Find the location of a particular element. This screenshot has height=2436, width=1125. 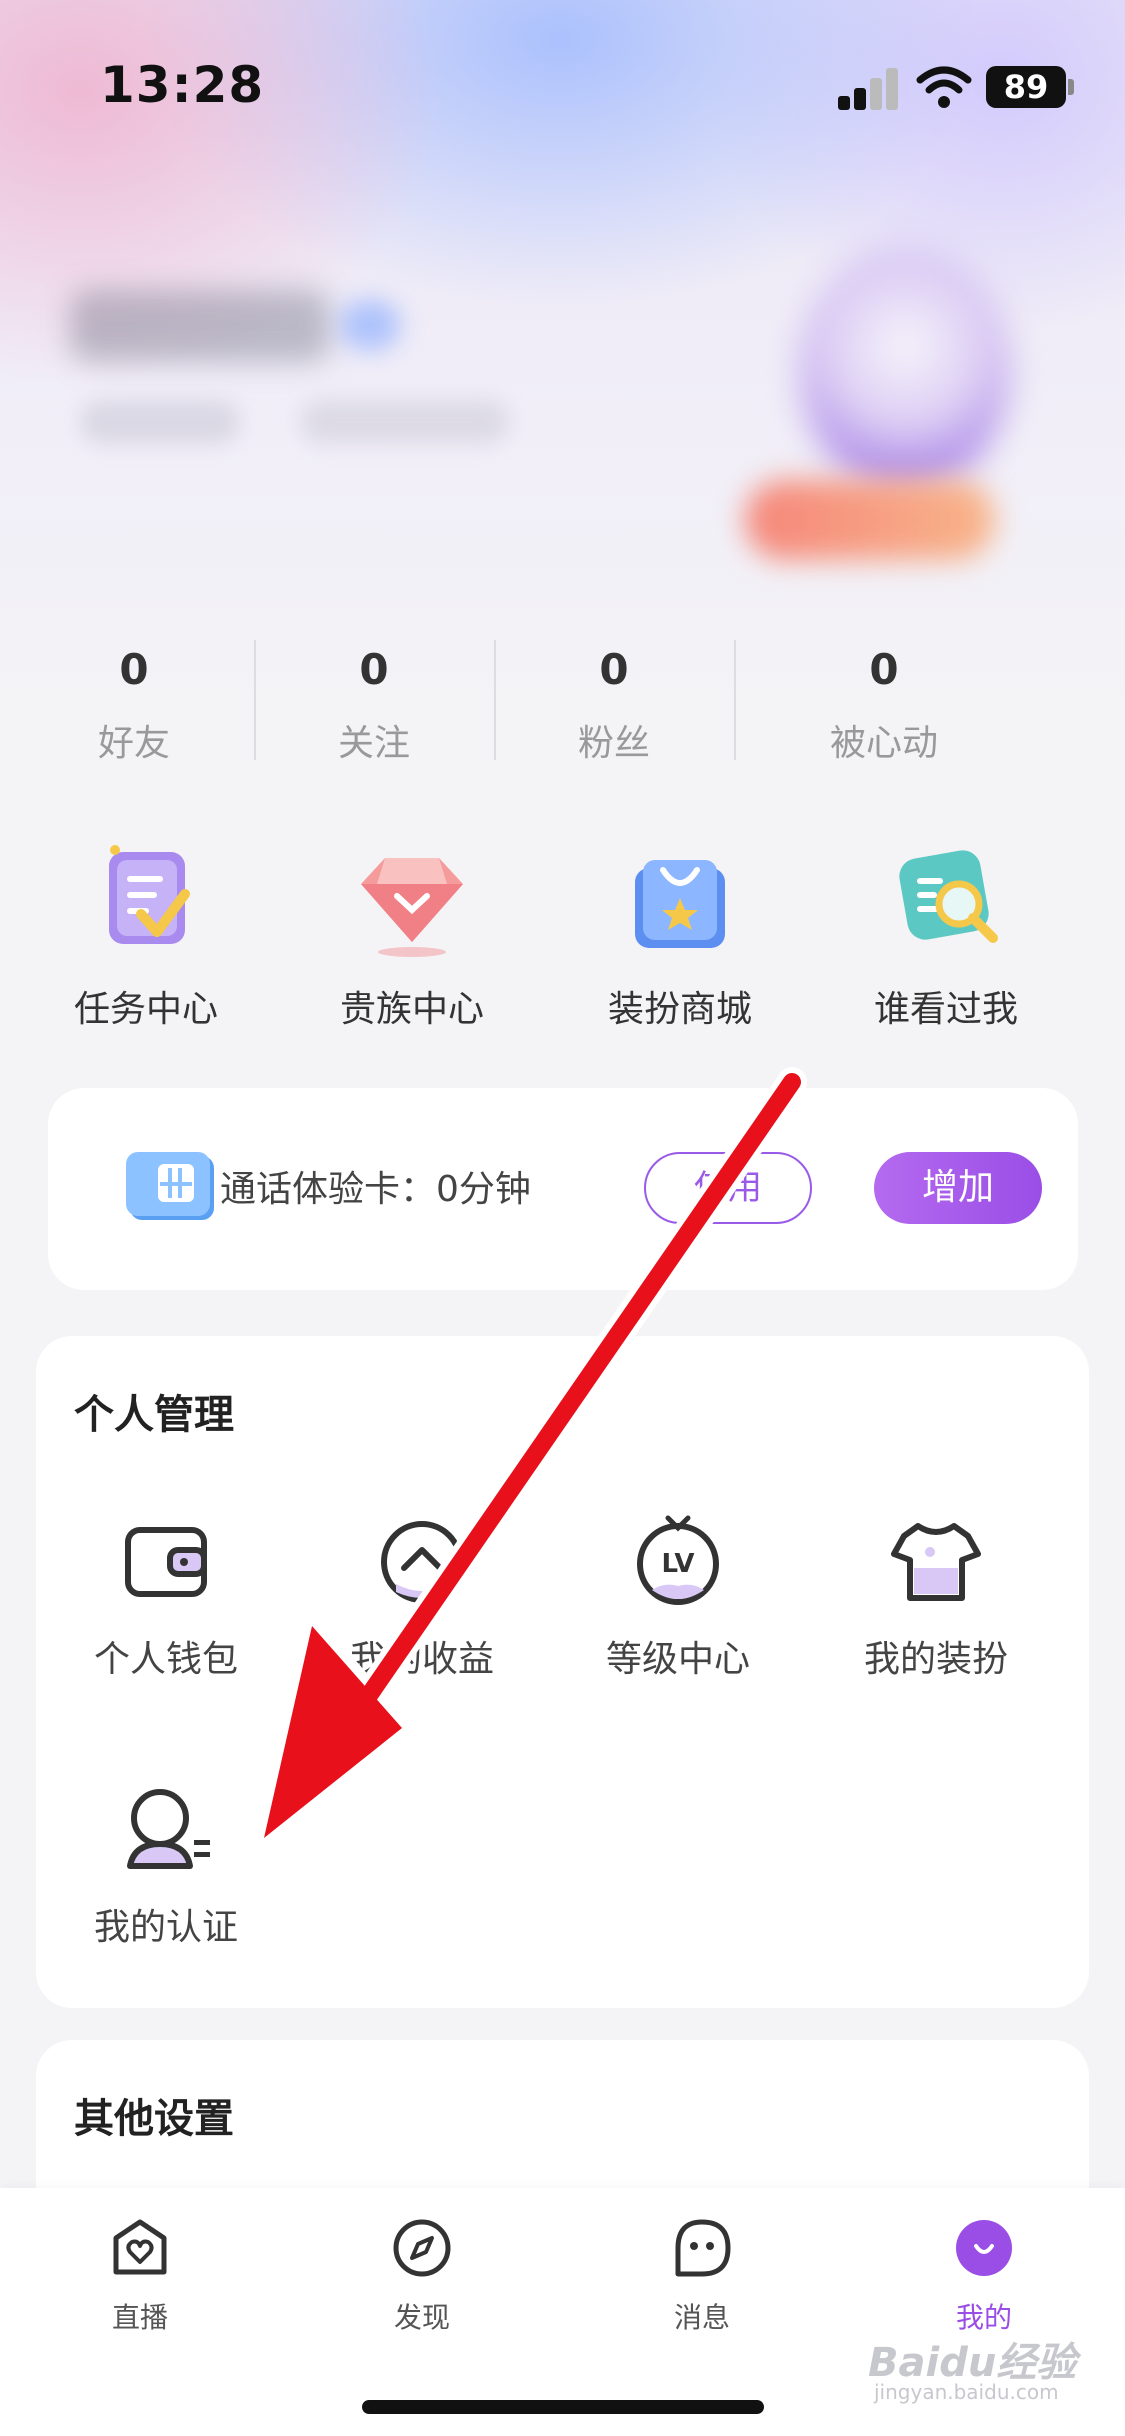

cellular-signal-icon is located at coordinates (869, 89).